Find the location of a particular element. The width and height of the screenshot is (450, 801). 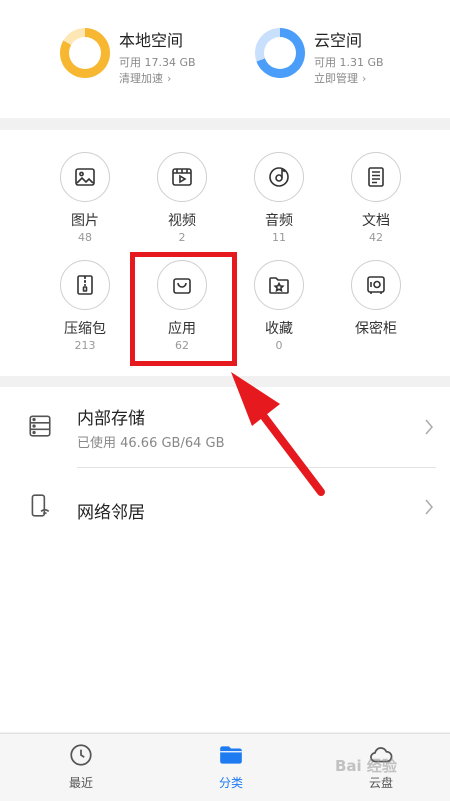

local-storage-entry: 本地空间 可用 17.34 GB 清理加速 › is located at coordinates (128, 57).